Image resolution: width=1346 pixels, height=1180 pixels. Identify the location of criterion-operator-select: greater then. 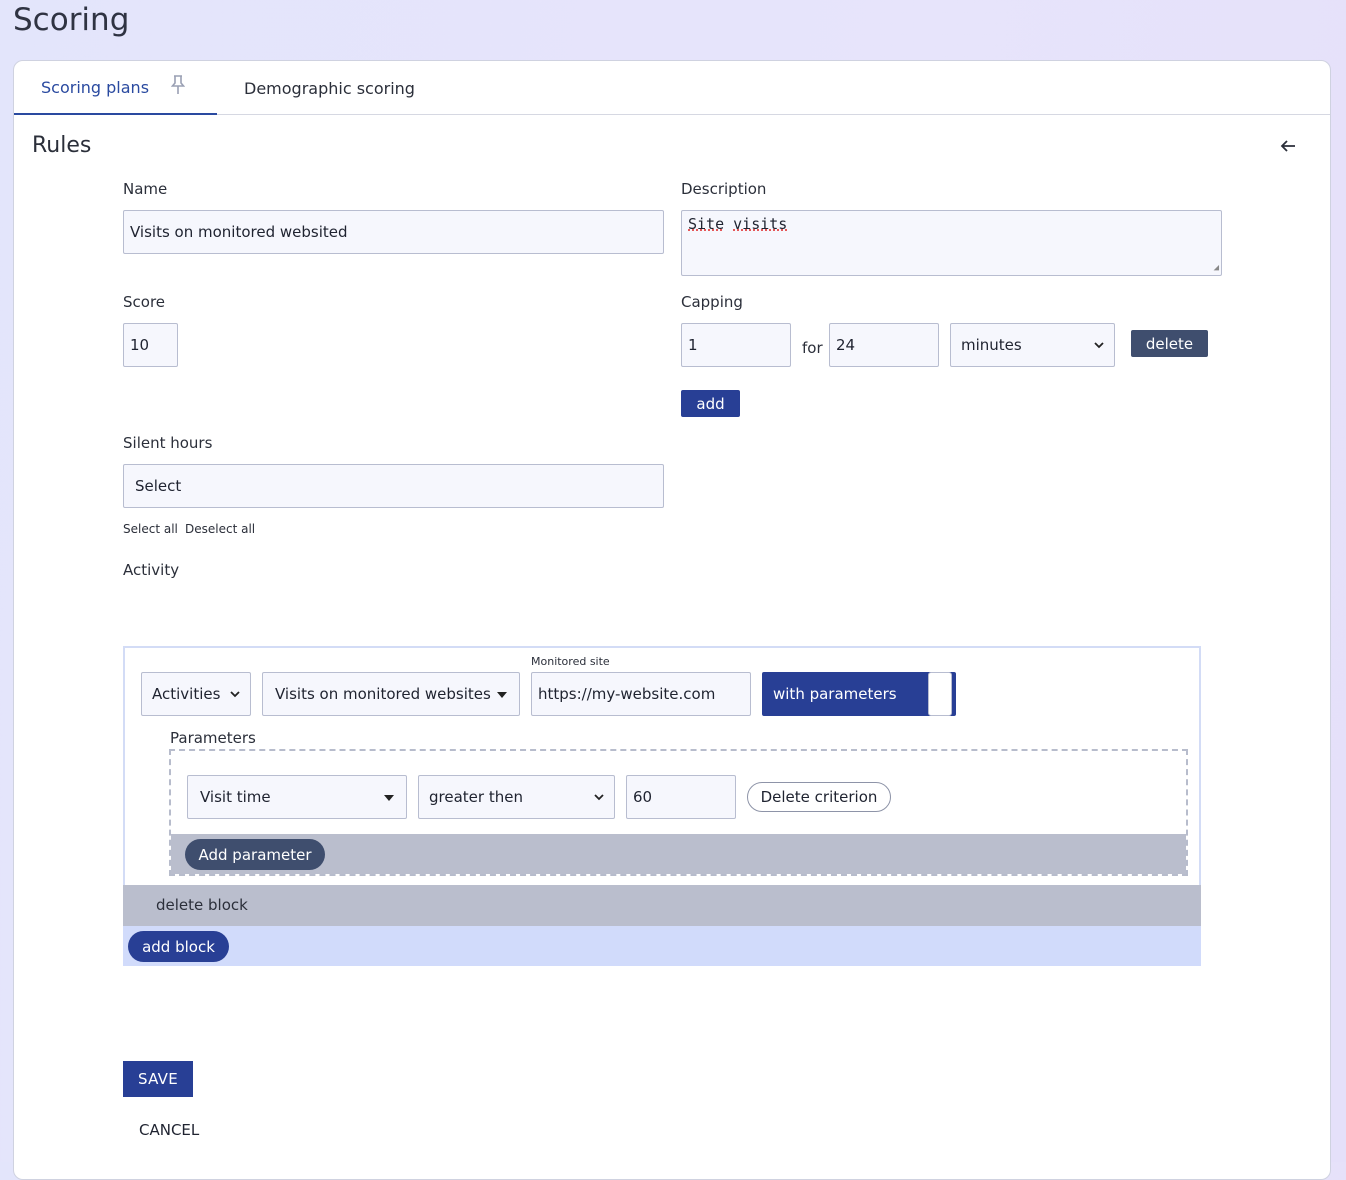
(516, 797).